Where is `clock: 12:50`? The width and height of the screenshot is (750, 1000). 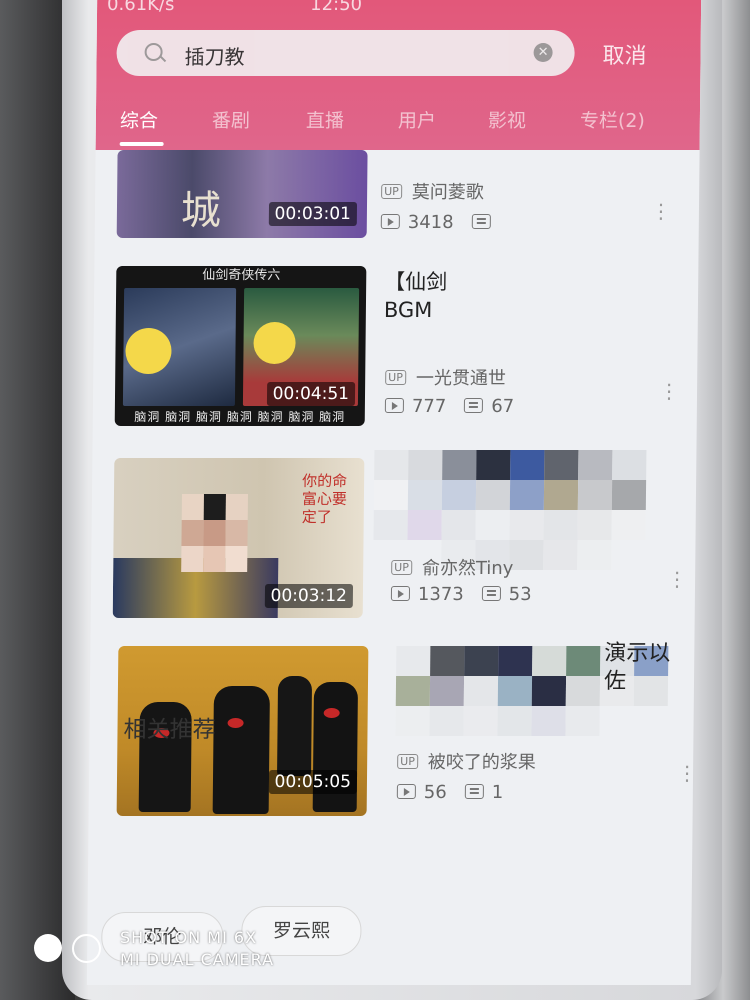
clock: 12:50 is located at coordinates (336, 7).